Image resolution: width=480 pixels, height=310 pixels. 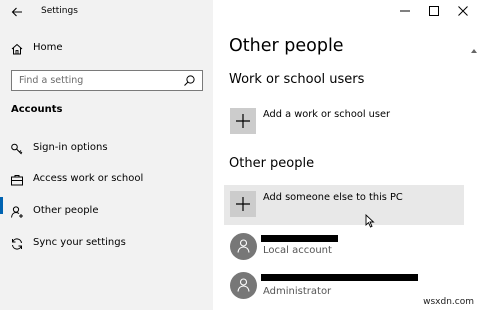 I want to click on person-add-icon, so click(x=17, y=212).